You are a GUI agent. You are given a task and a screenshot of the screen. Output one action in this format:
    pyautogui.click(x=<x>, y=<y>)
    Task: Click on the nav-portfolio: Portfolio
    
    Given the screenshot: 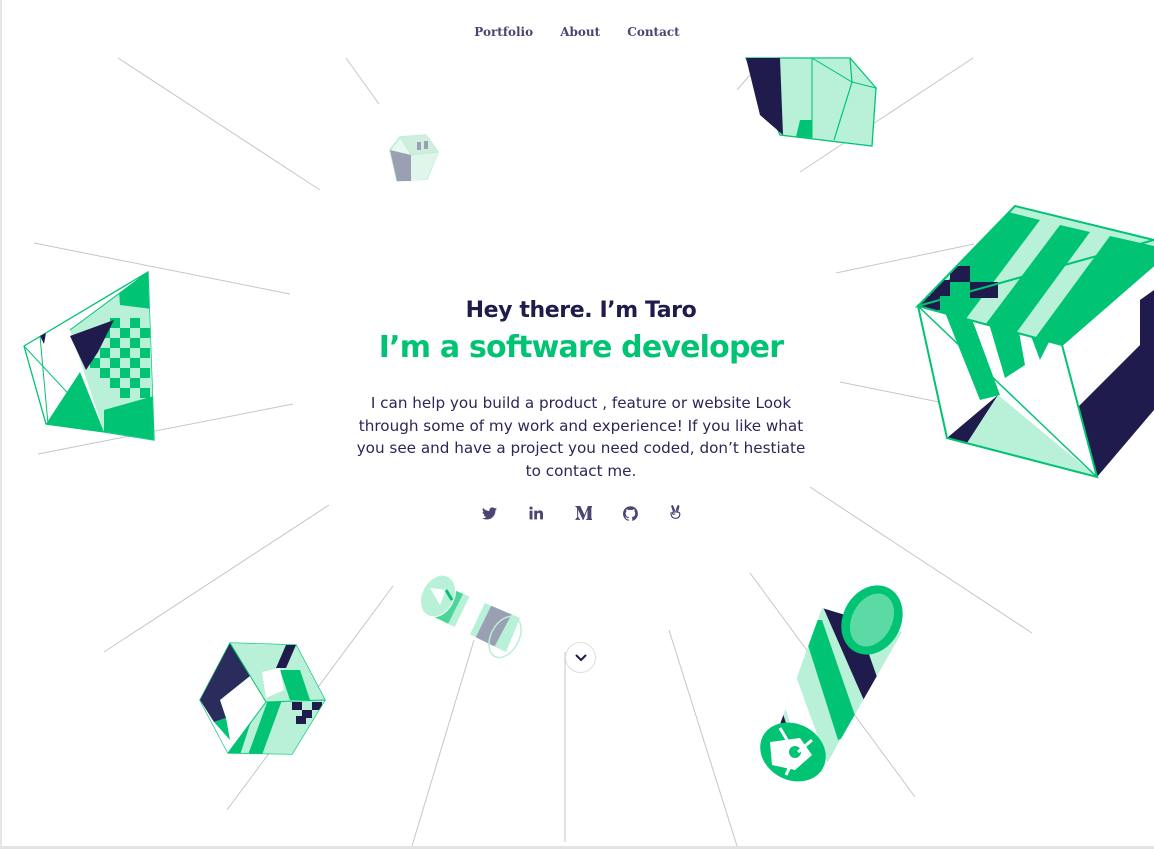 What is the action you would take?
    pyautogui.click(x=503, y=32)
    